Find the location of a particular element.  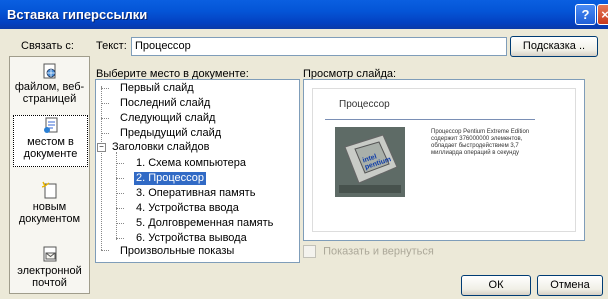

tree-item-last-slide: Последний слайд is located at coordinates (165, 103).